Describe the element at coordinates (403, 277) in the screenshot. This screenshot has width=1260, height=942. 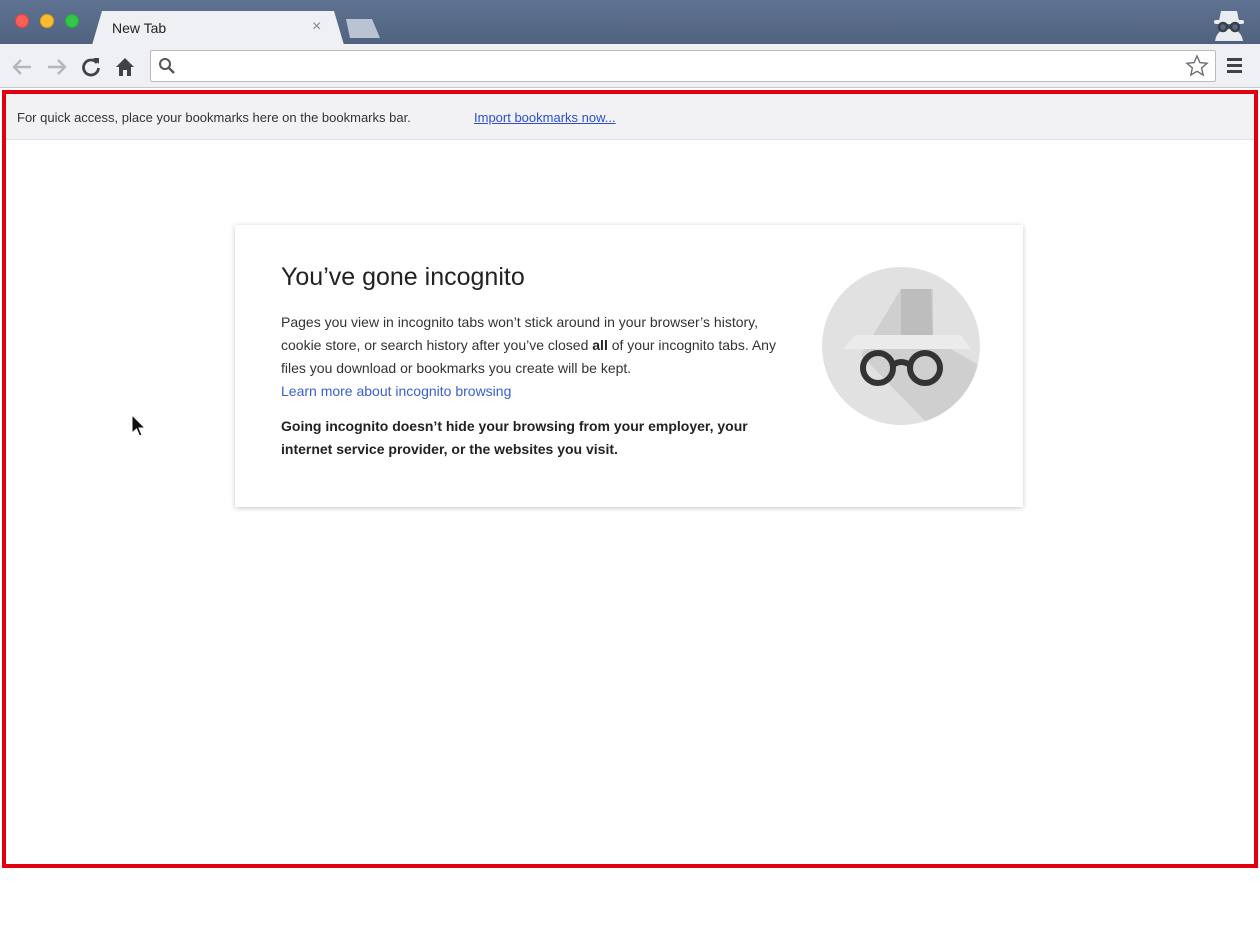
I see `incognito-title: You’ve gone incognito` at that location.